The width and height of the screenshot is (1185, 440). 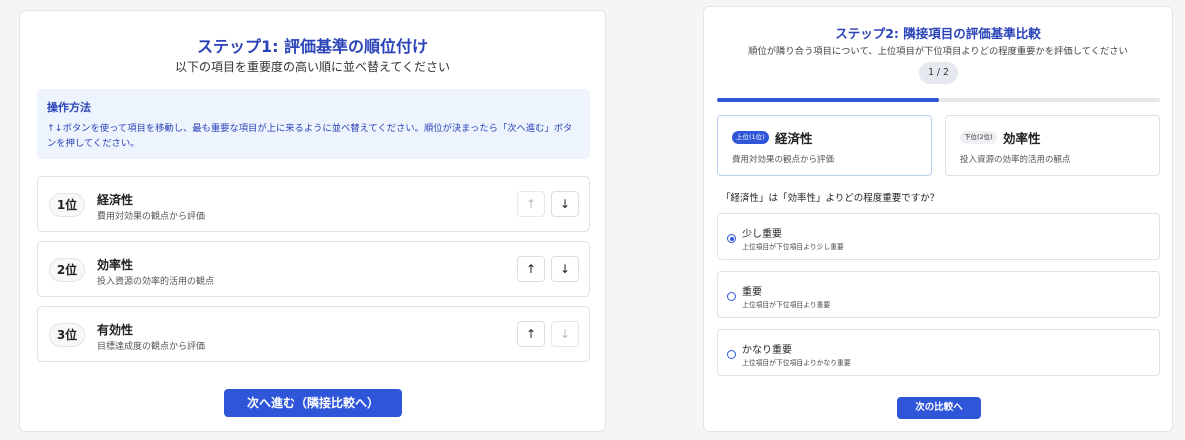 What do you see at coordinates (1052, 145) in the screenshot?
I see `lower-item-card: 下位(2位) 効率性 投入資源の効率的活用の観点` at bounding box center [1052, 145].